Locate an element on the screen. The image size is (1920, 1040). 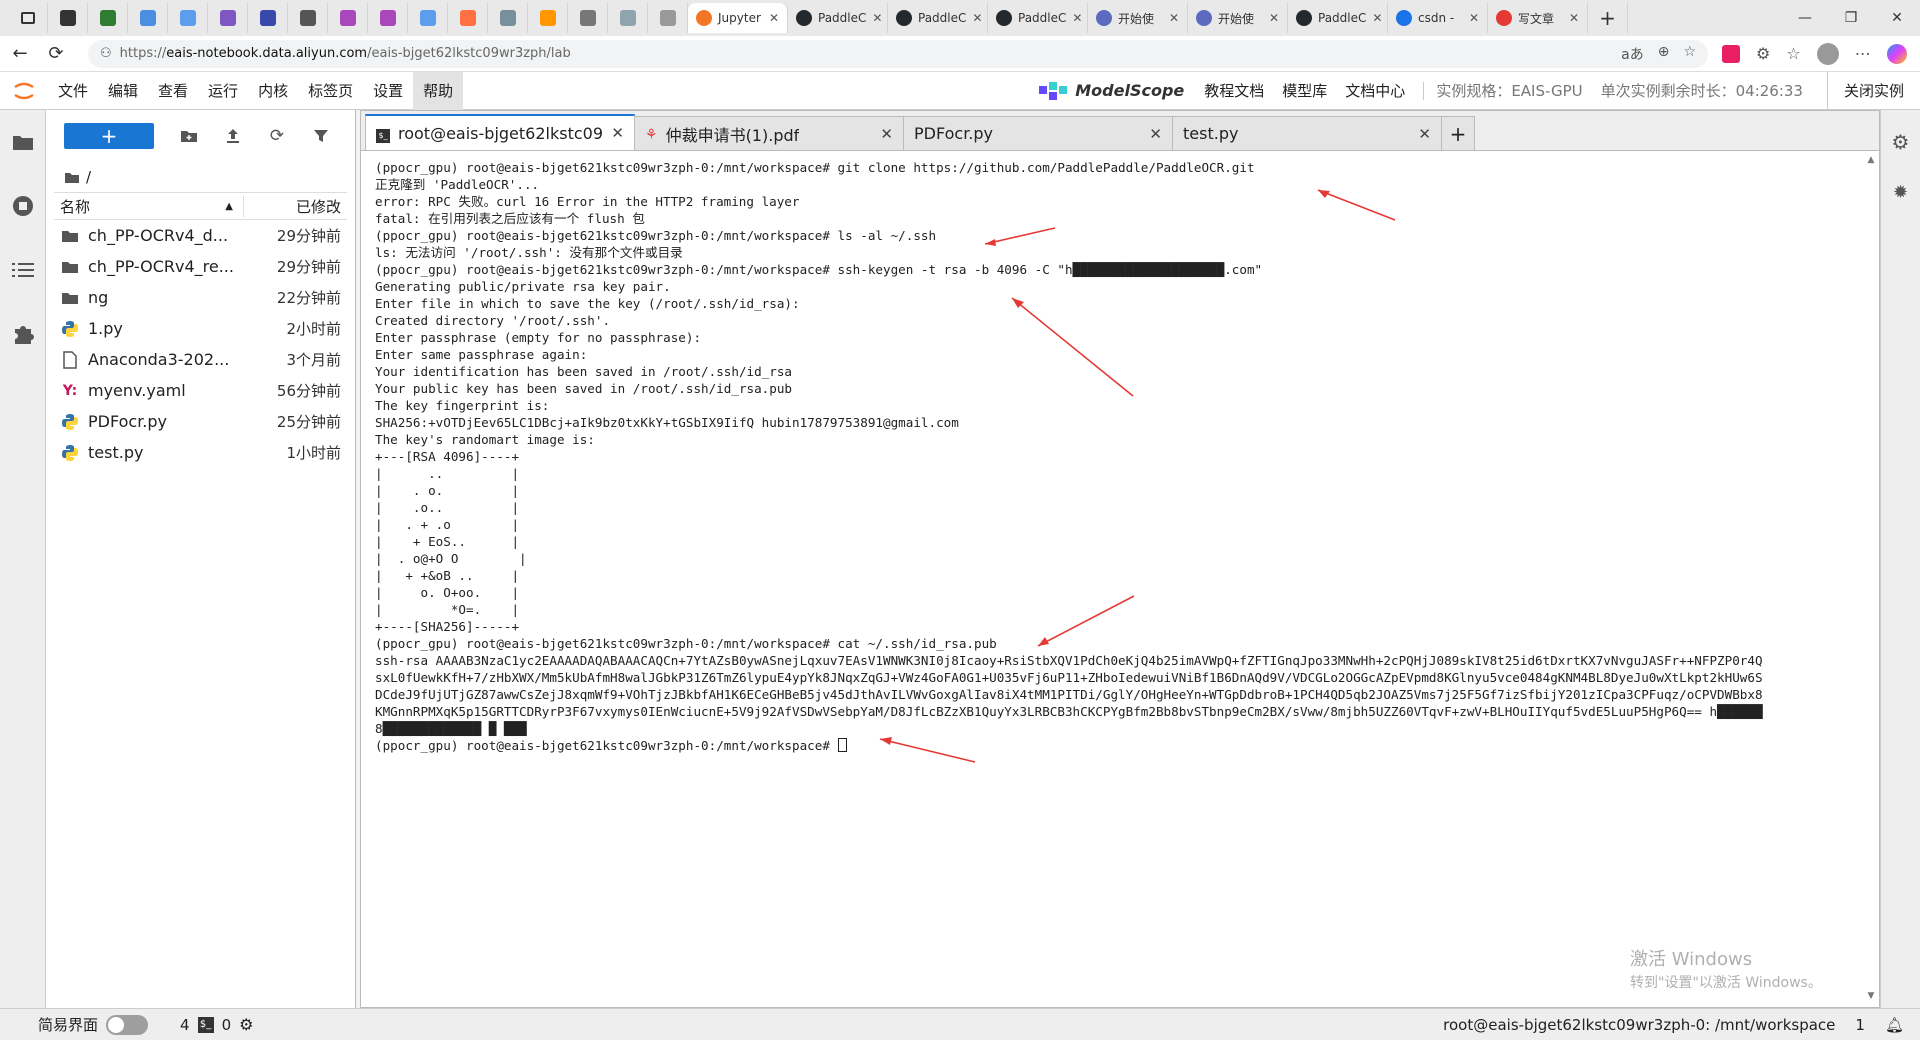
scroll-up-icon: ▲ is located at coordinates (1871, 160).